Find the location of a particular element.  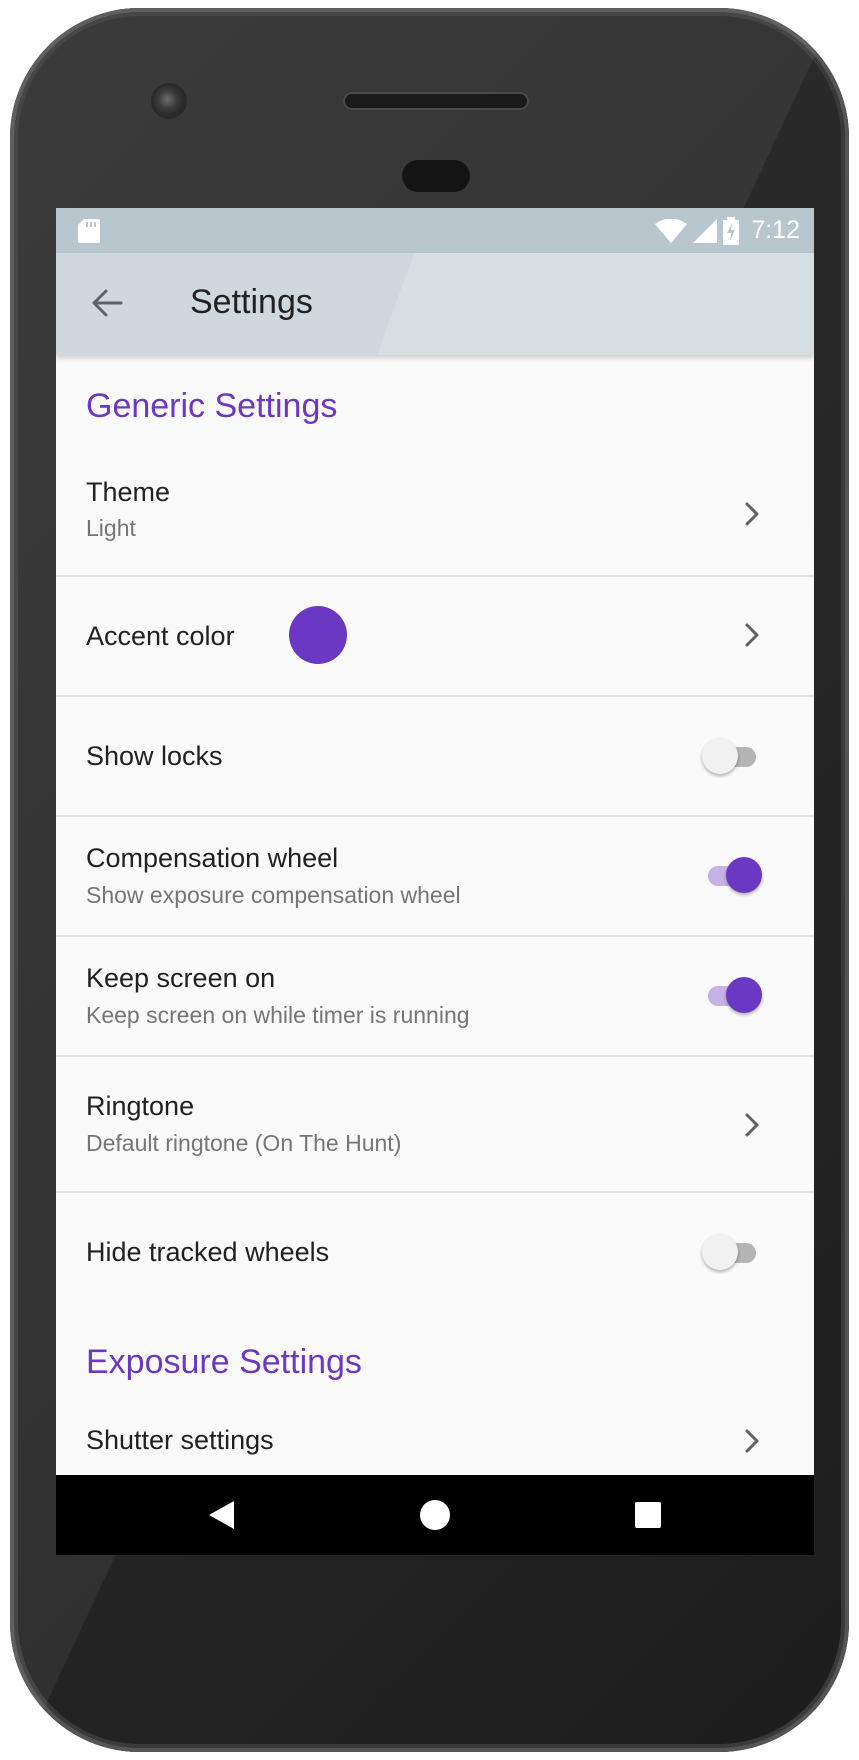

pref-title: Keep screen on is located at coordinates (181, 978).